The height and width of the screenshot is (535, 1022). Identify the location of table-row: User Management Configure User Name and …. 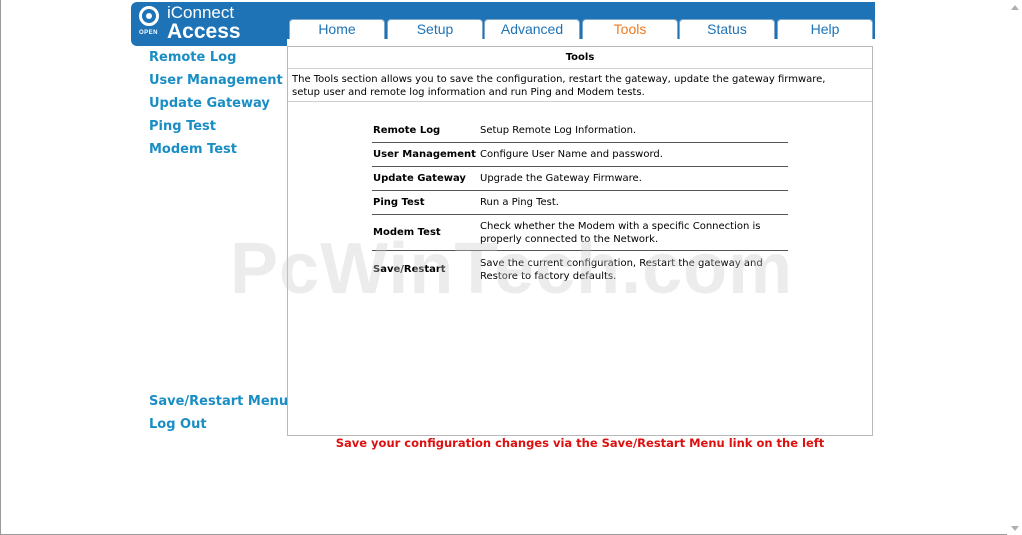
(580, 155).